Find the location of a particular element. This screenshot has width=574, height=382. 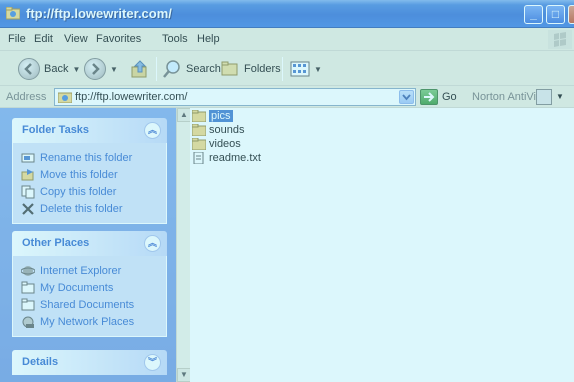

place-internet-explorer: Internet Explorer is located at coordinates (93, 270).